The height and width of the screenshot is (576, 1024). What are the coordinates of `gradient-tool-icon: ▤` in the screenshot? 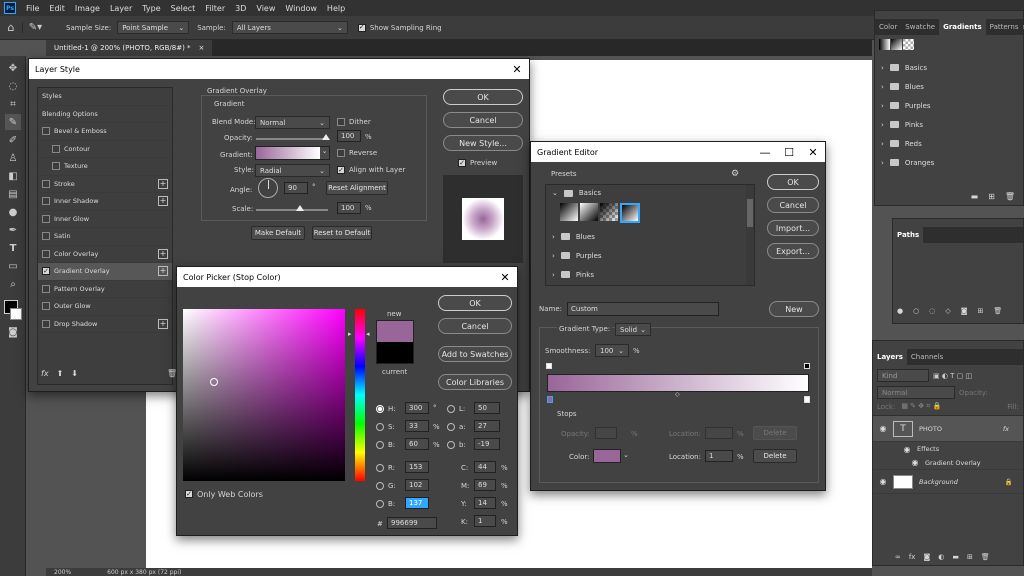 It's located at (13, 194).